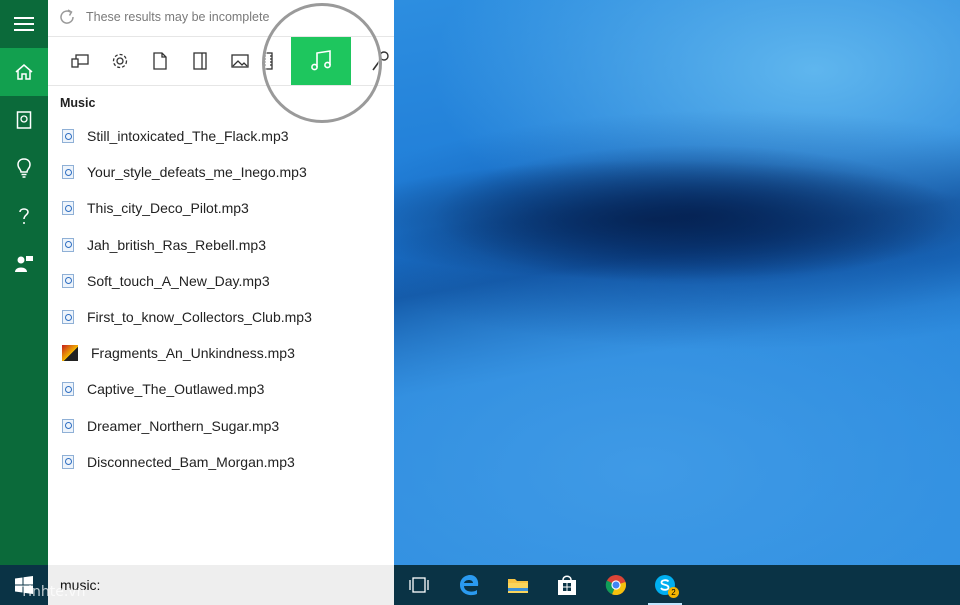 The height and width of the screenshot is (605, 960). Describe the element at coordinates (178, 280) in the screenshot. I see `result-name: Soft_touch_A_New_Day.mp3` at that location.